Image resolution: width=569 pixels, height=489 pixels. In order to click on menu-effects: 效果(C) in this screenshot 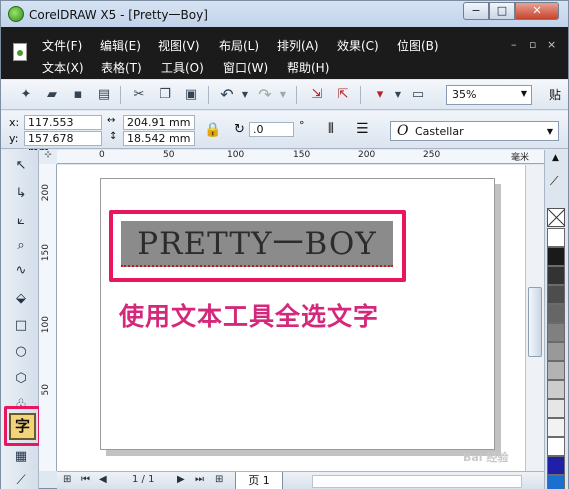, I will do `click(358, 45)`.